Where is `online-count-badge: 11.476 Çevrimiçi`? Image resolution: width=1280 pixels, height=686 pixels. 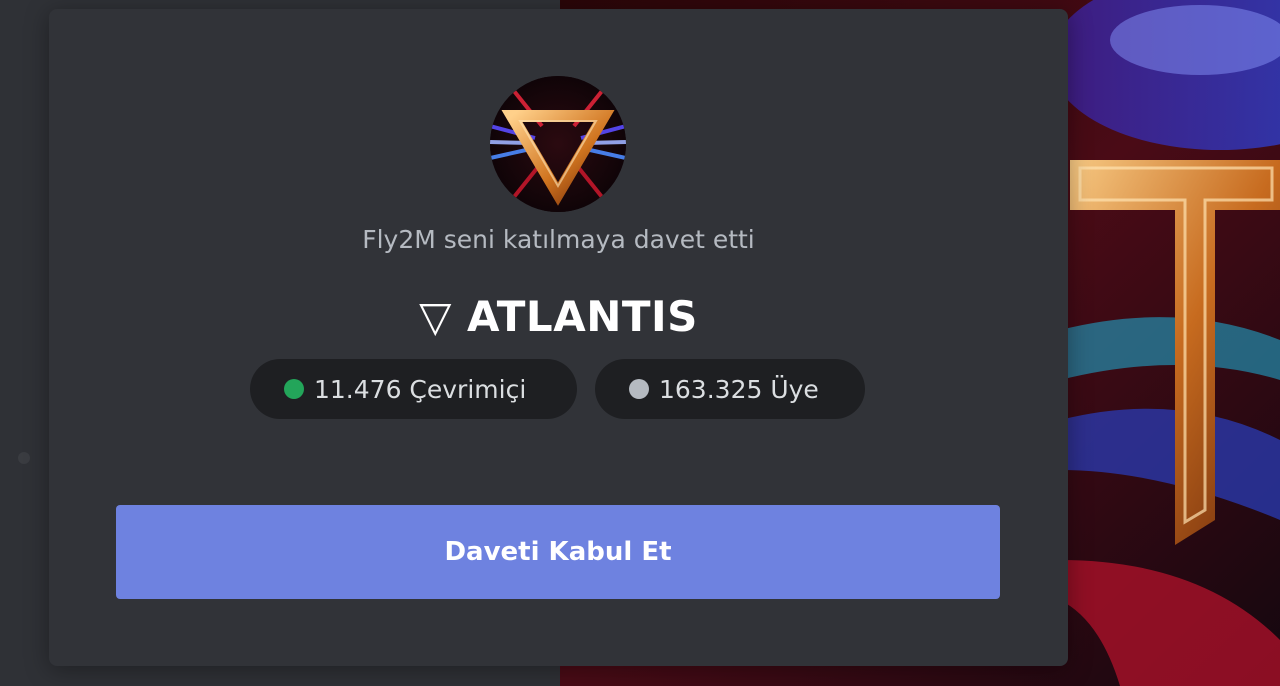
online-count-badge: 11.476 Çevrimiçi is located at coordinates (413, 389).